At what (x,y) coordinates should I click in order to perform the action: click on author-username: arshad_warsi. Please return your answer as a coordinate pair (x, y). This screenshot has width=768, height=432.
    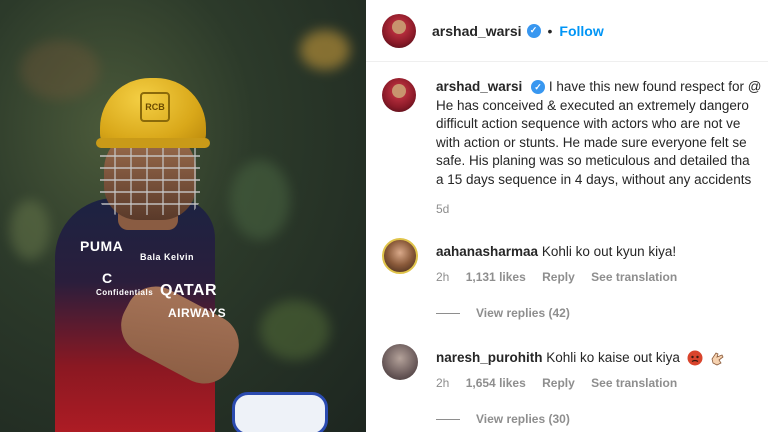
    Looking at the image, I should click on (477, 31).